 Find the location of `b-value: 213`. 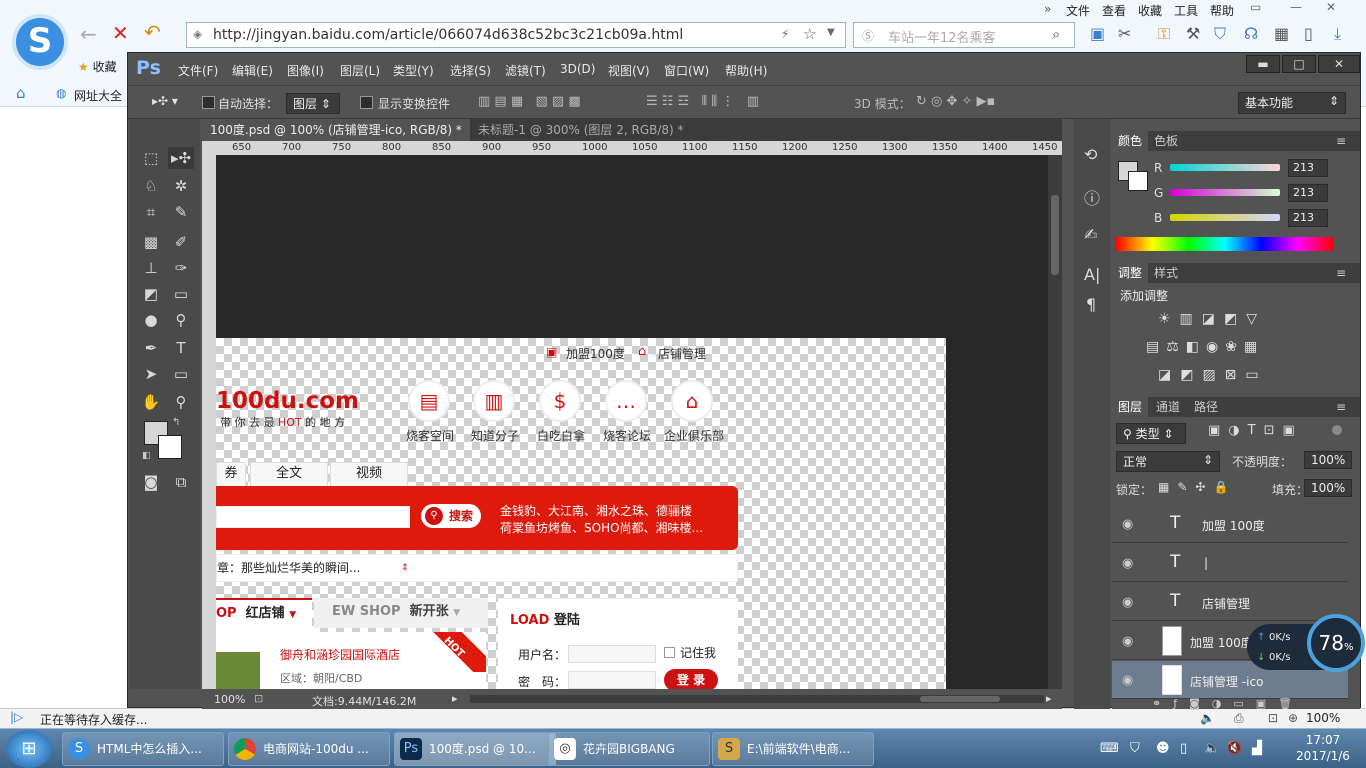

b-value: 213 is located at coordinates (1308, 218).